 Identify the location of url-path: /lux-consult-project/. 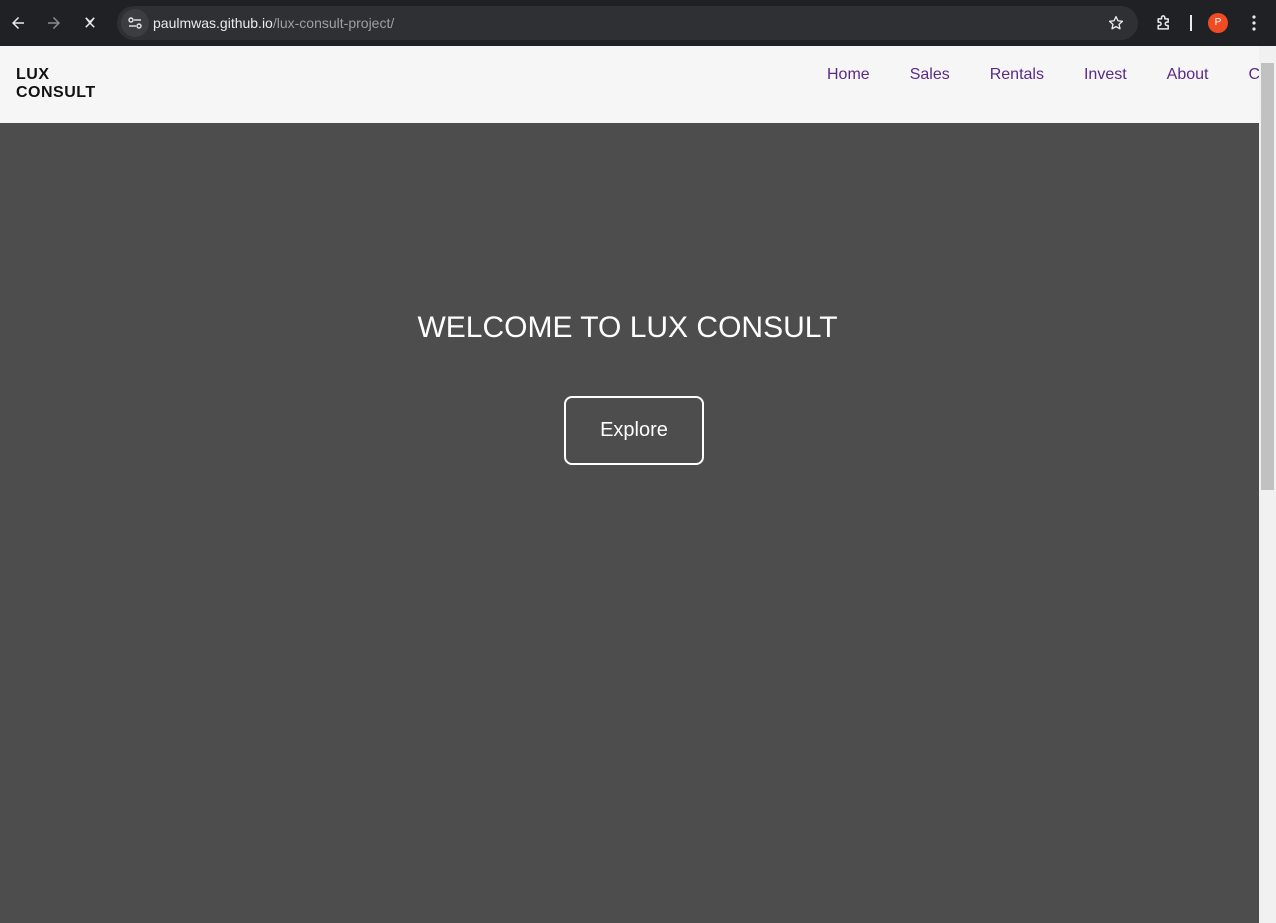
(333, 23).